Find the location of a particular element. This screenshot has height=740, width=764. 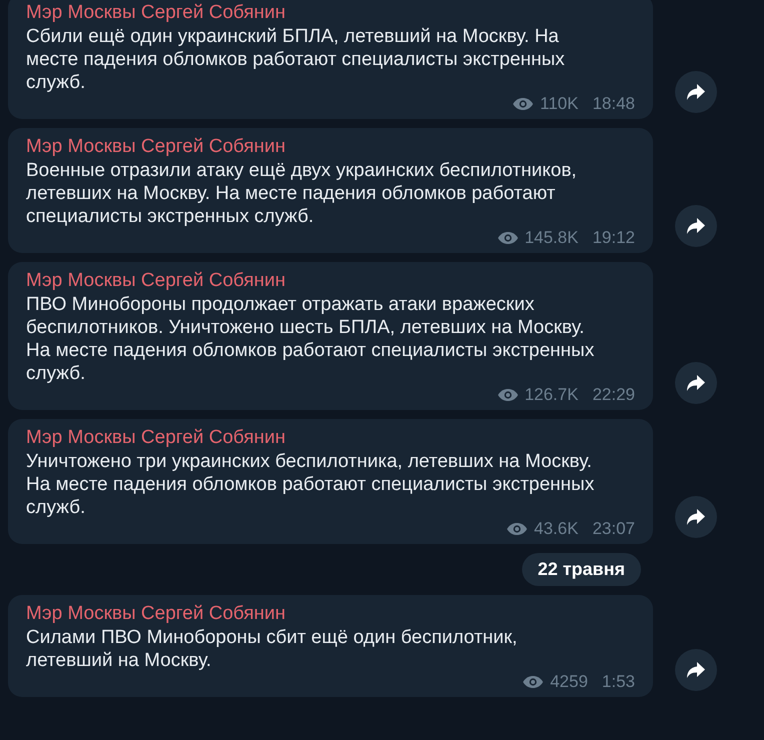

message-time: 18:48 is located at coordinates (613, 104).